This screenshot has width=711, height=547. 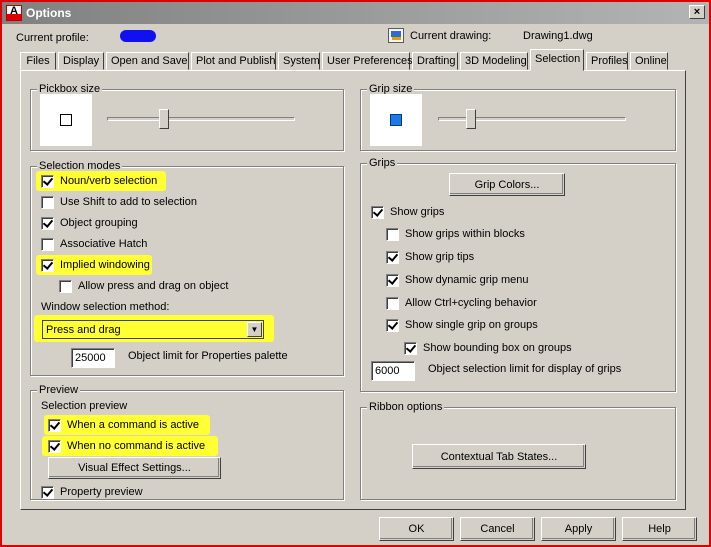 I want to click on use-shift-checkbox, so click(x=47, y=202).